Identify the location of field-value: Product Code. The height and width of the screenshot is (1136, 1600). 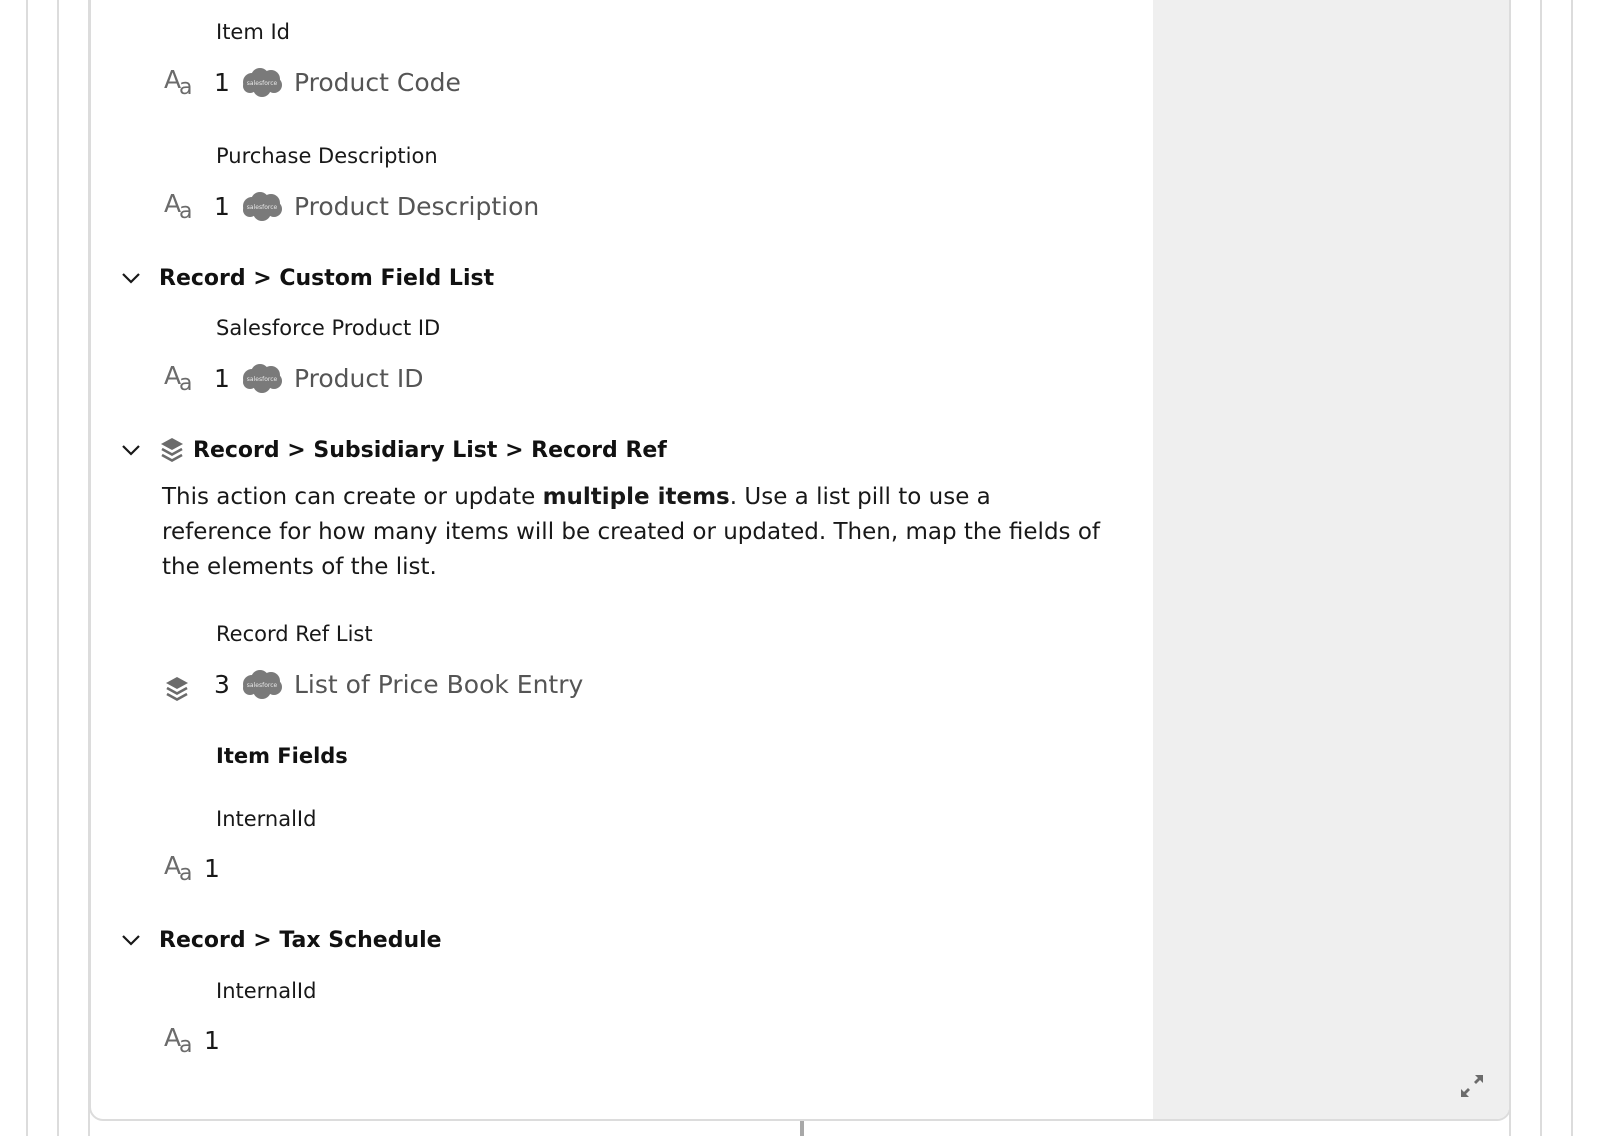
(377, 82).